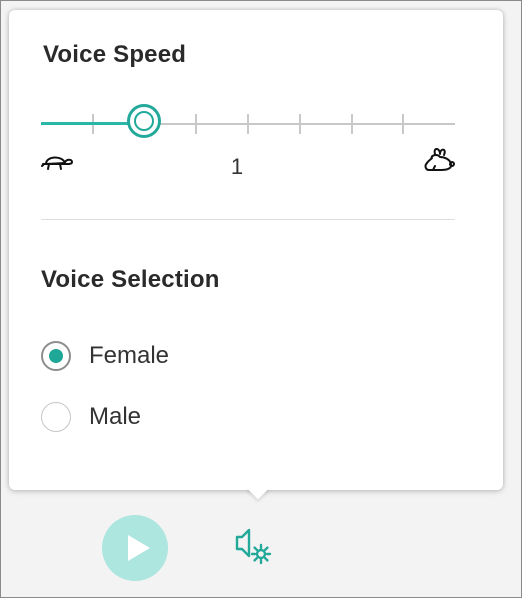 The height and width of the screenshot is (598, 522). What do you see at coordinates (248, 219) in the screenshot?
I see `section-divider` at bounding box center [248, 219].